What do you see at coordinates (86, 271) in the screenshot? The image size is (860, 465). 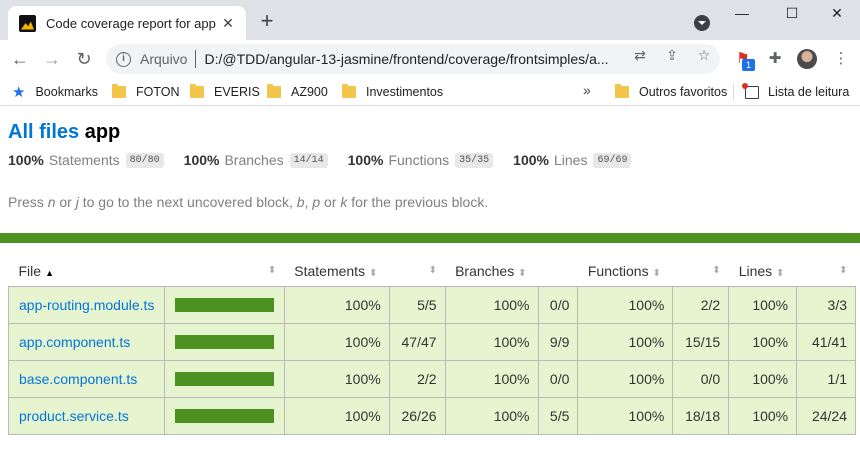 I see `column-file: File ▲` at bounding box center [86, 271].